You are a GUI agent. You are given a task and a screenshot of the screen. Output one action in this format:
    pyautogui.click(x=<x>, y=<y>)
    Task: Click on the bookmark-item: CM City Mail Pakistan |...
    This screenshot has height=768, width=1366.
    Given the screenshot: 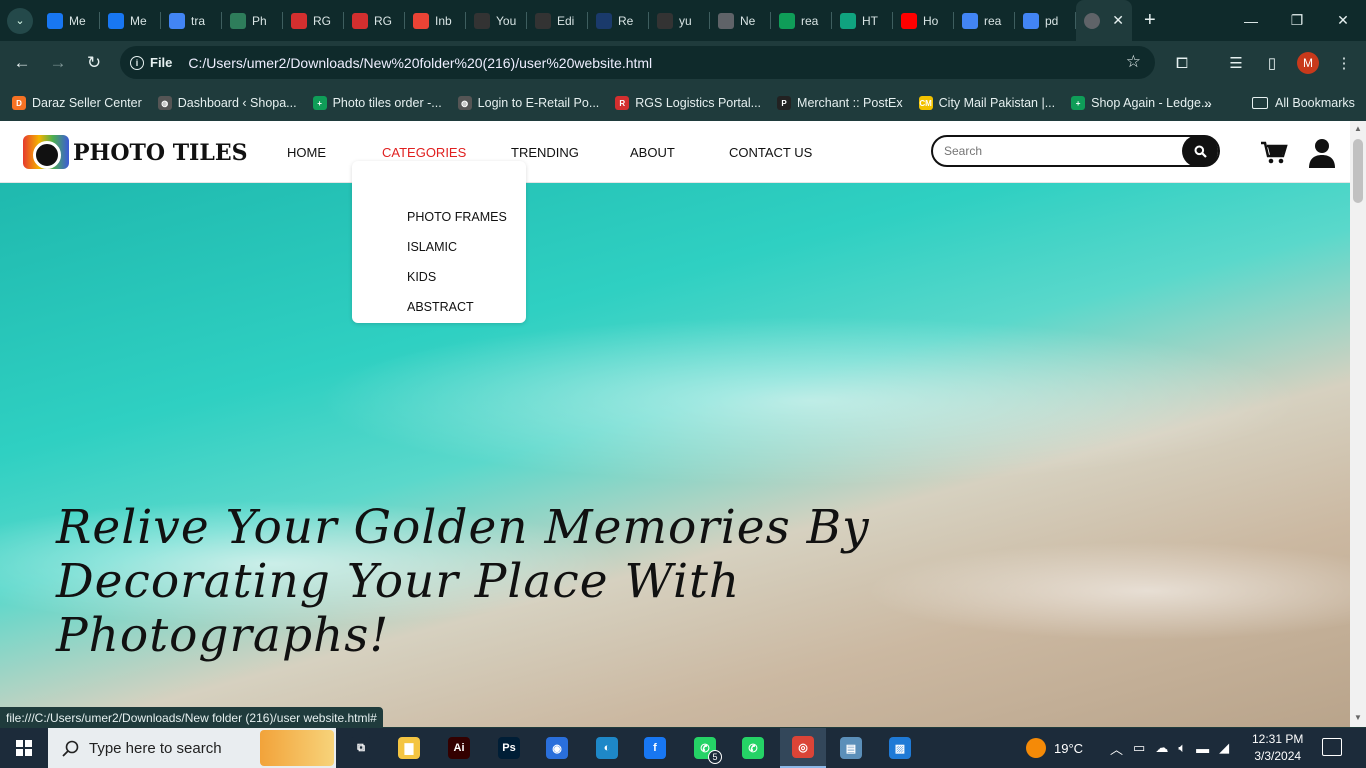 What is the action you would take?
    pyautogui.click(x=986, y=103)
    